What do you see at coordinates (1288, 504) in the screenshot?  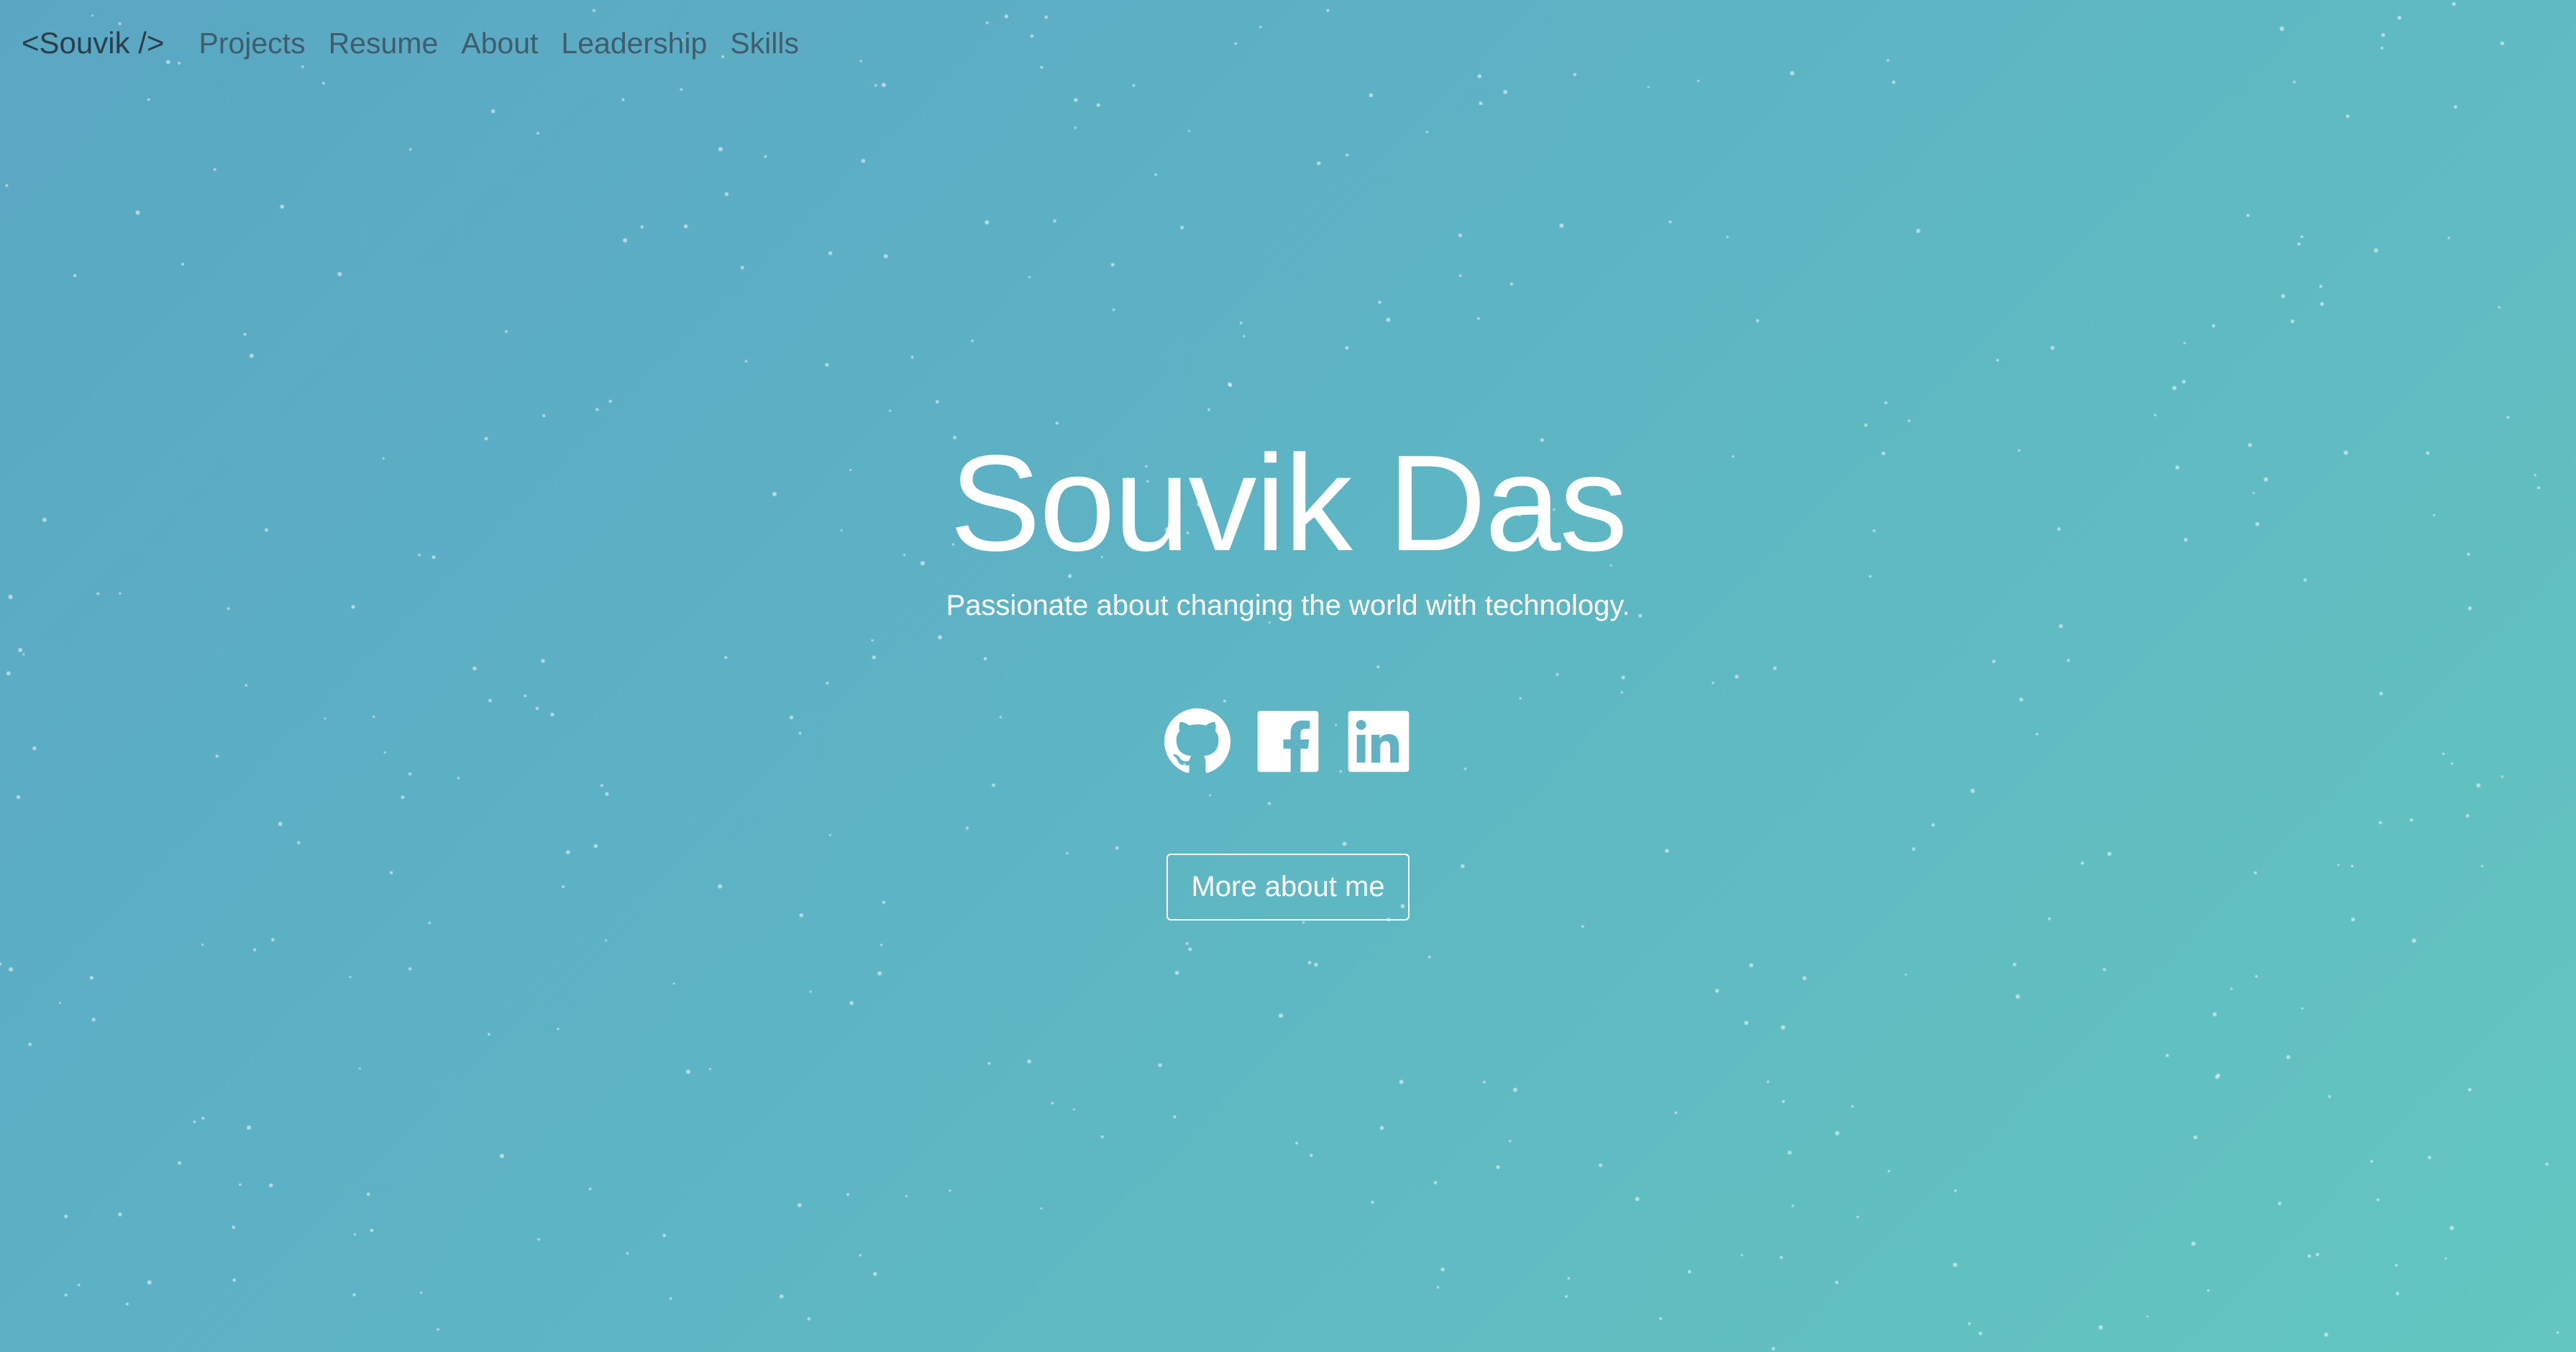 I see `hero-title: Souvik Das` at bounding box center [1288, 504].